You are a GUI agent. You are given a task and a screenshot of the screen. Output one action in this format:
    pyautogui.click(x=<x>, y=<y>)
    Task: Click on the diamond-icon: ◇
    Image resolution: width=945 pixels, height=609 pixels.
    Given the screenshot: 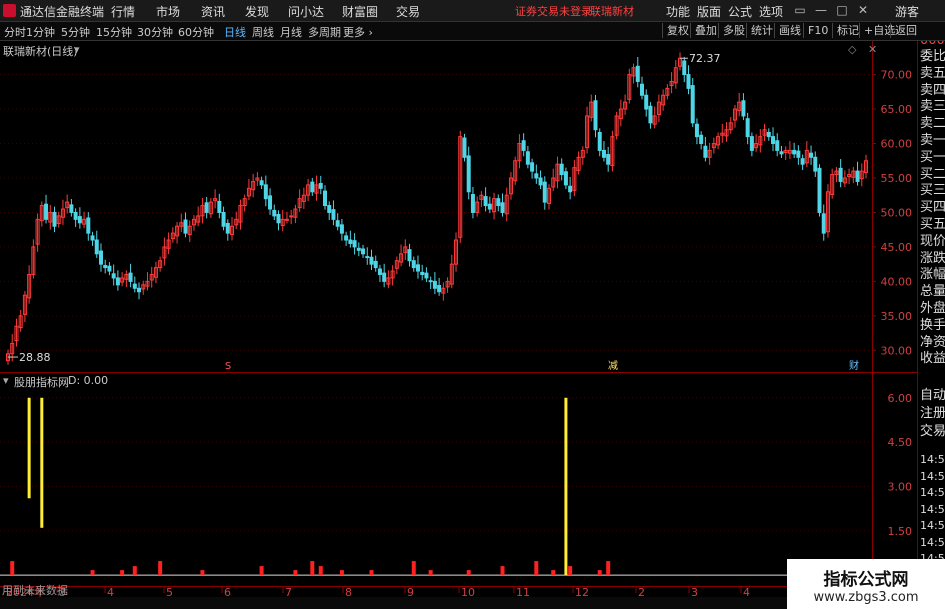 What is the action you would take?
    pyautogui.click(x=852, y=49)
    